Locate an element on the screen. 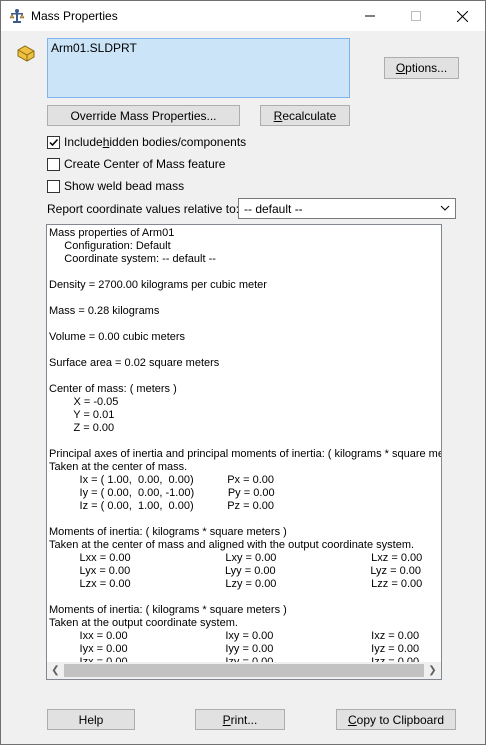  maximize-icon is located at coordinates (416, 16).